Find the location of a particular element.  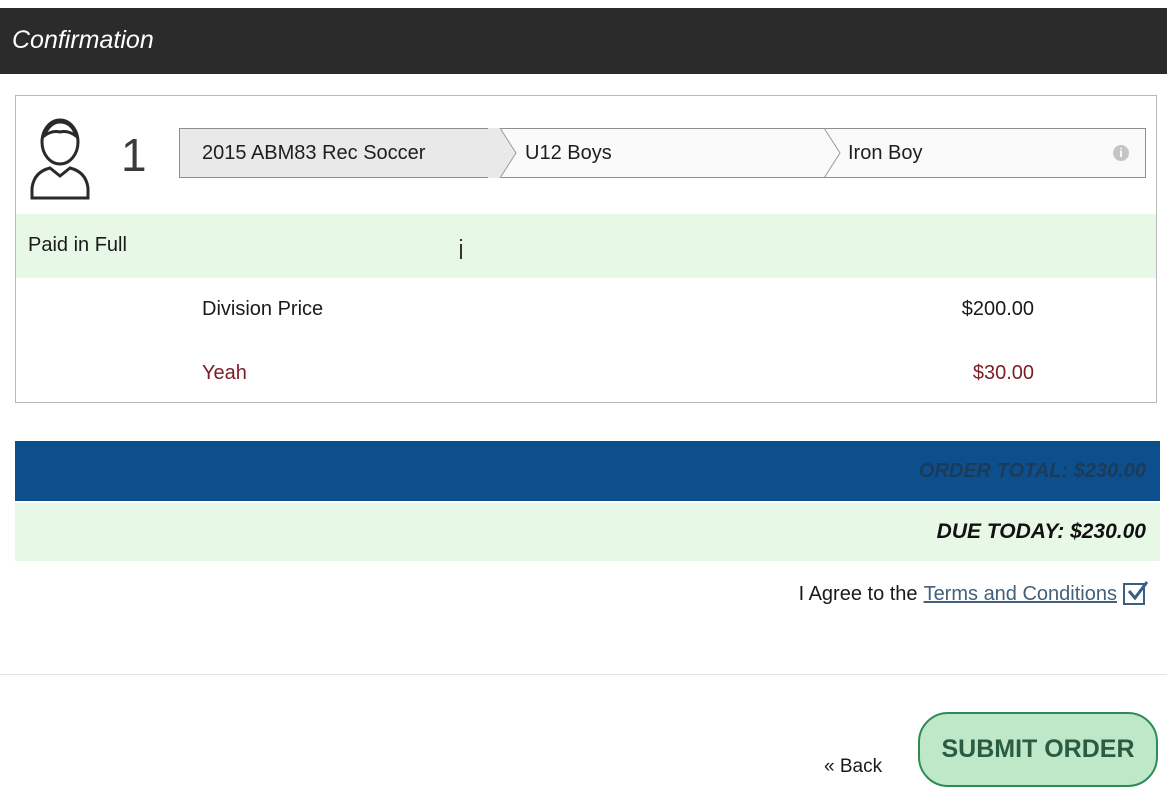

back-link: « Back is located at coordinates (853, 767).